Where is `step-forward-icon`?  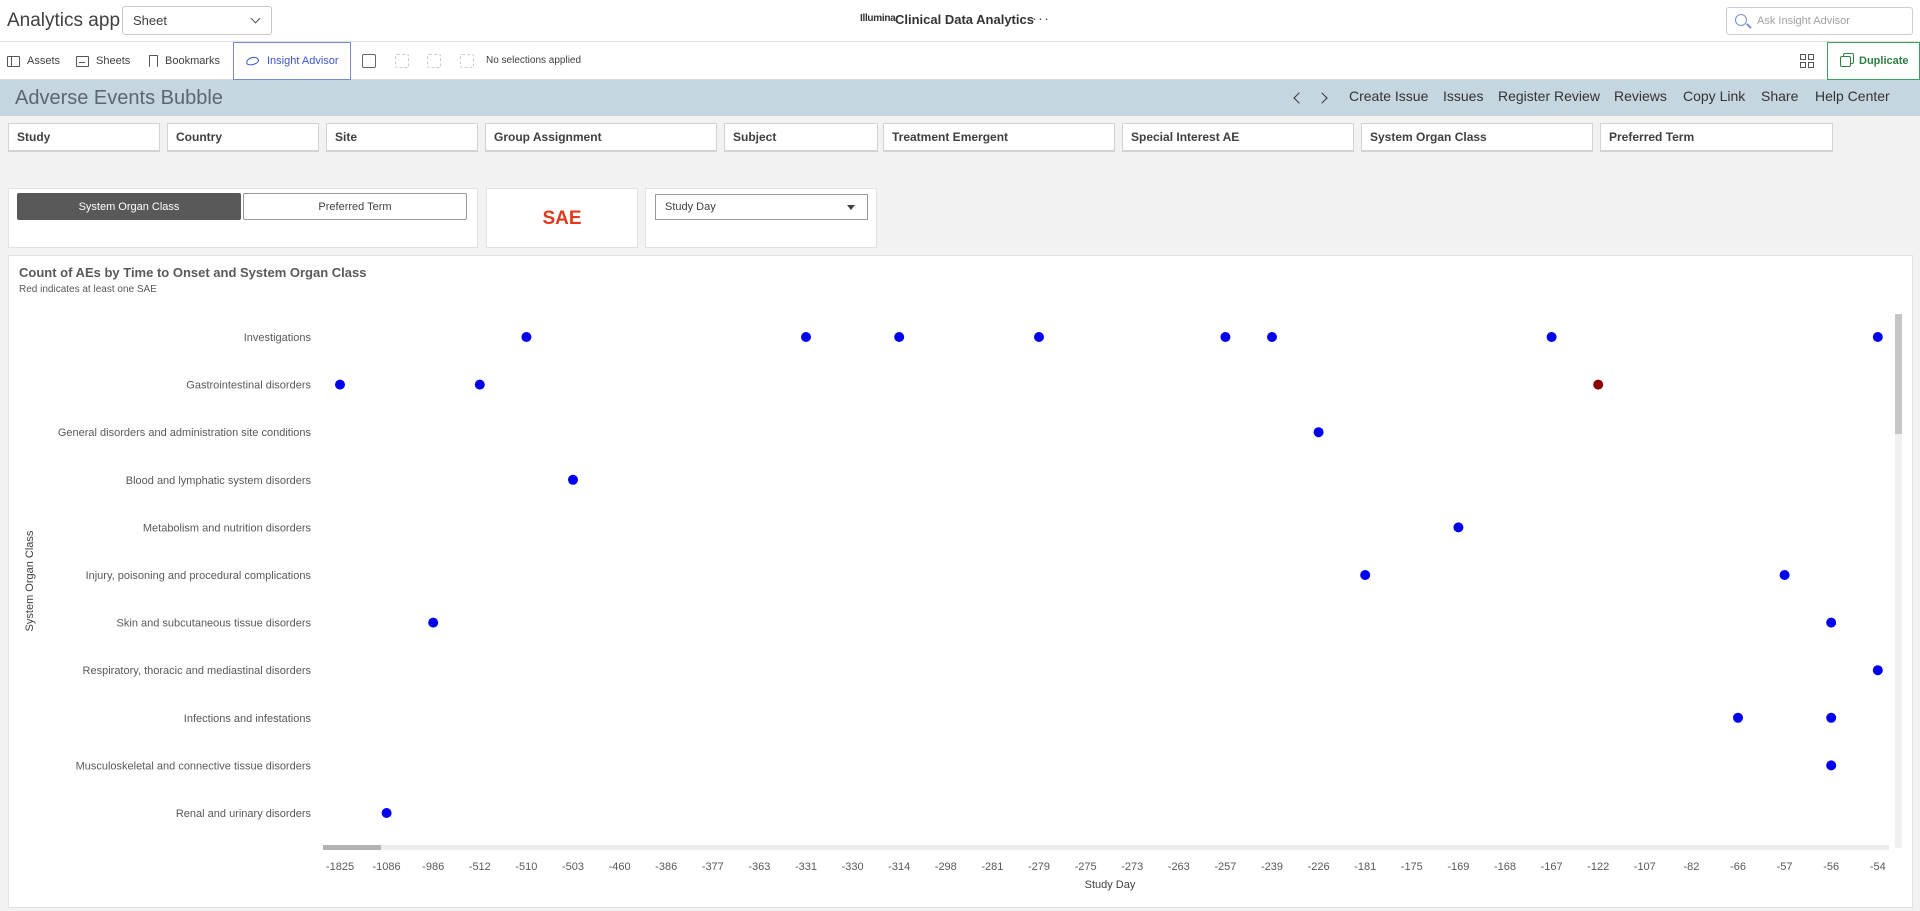 step-forward-icon is located at coordinates (434, 61).